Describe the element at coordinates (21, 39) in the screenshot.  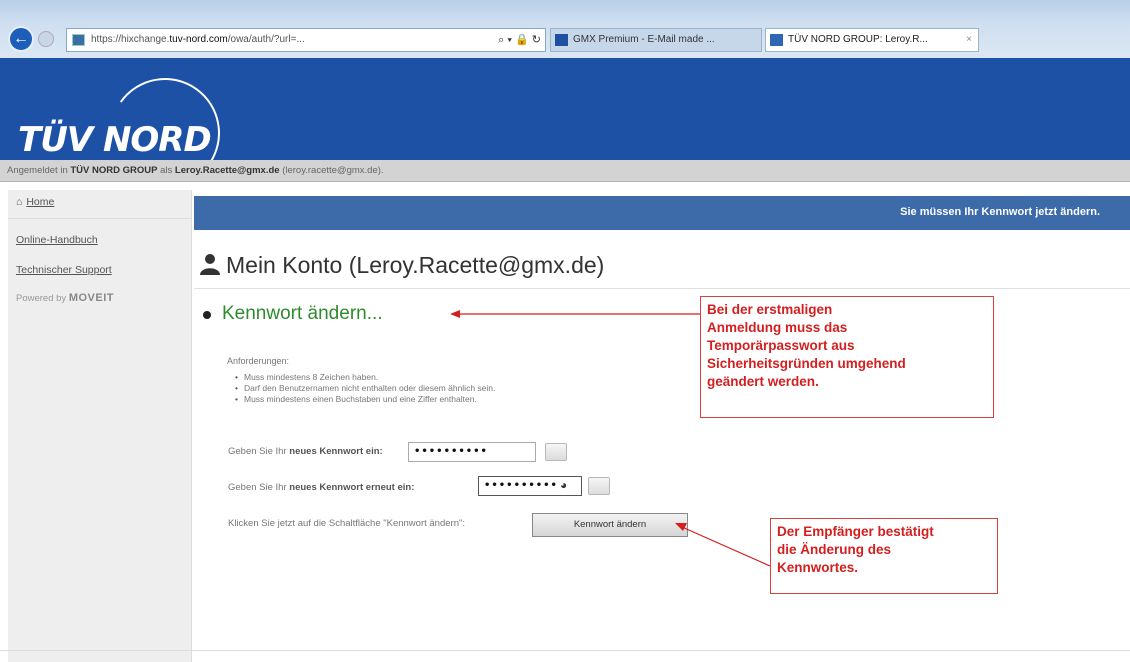
I see `back-arrow-icon: ←` at that location.